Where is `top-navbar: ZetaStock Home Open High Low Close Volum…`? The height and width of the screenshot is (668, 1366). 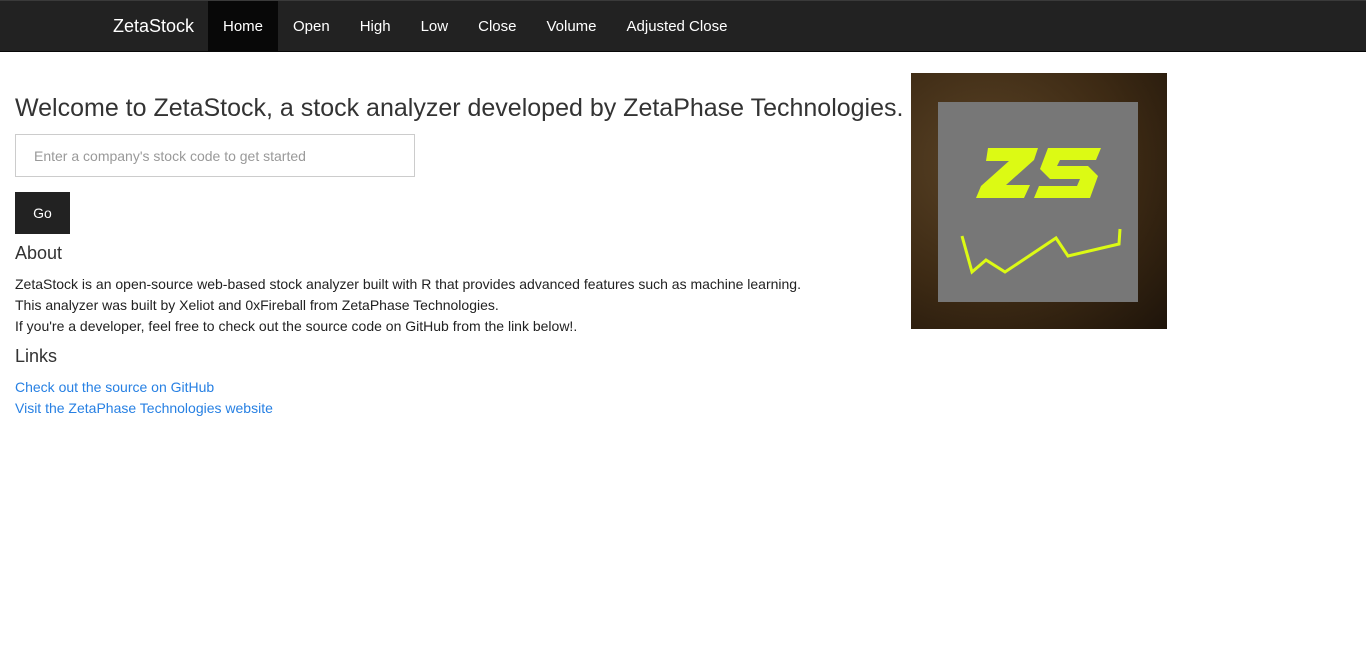
top-navbar: ZetaStock Home Open High Low Close Volum… is located at coordinates (683, 26).